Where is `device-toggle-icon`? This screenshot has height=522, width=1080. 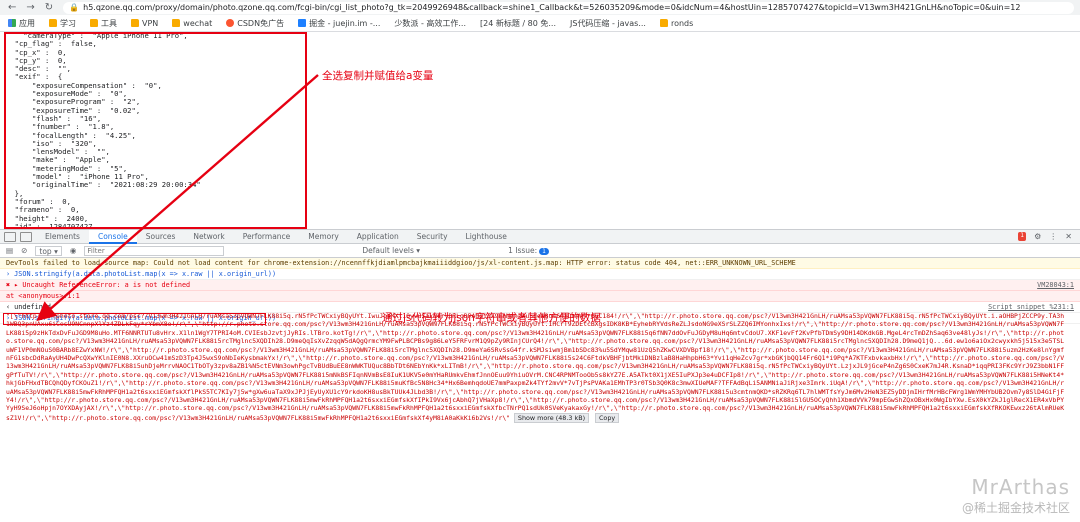
device-toggle-icon is located at coordinates (26, 236).